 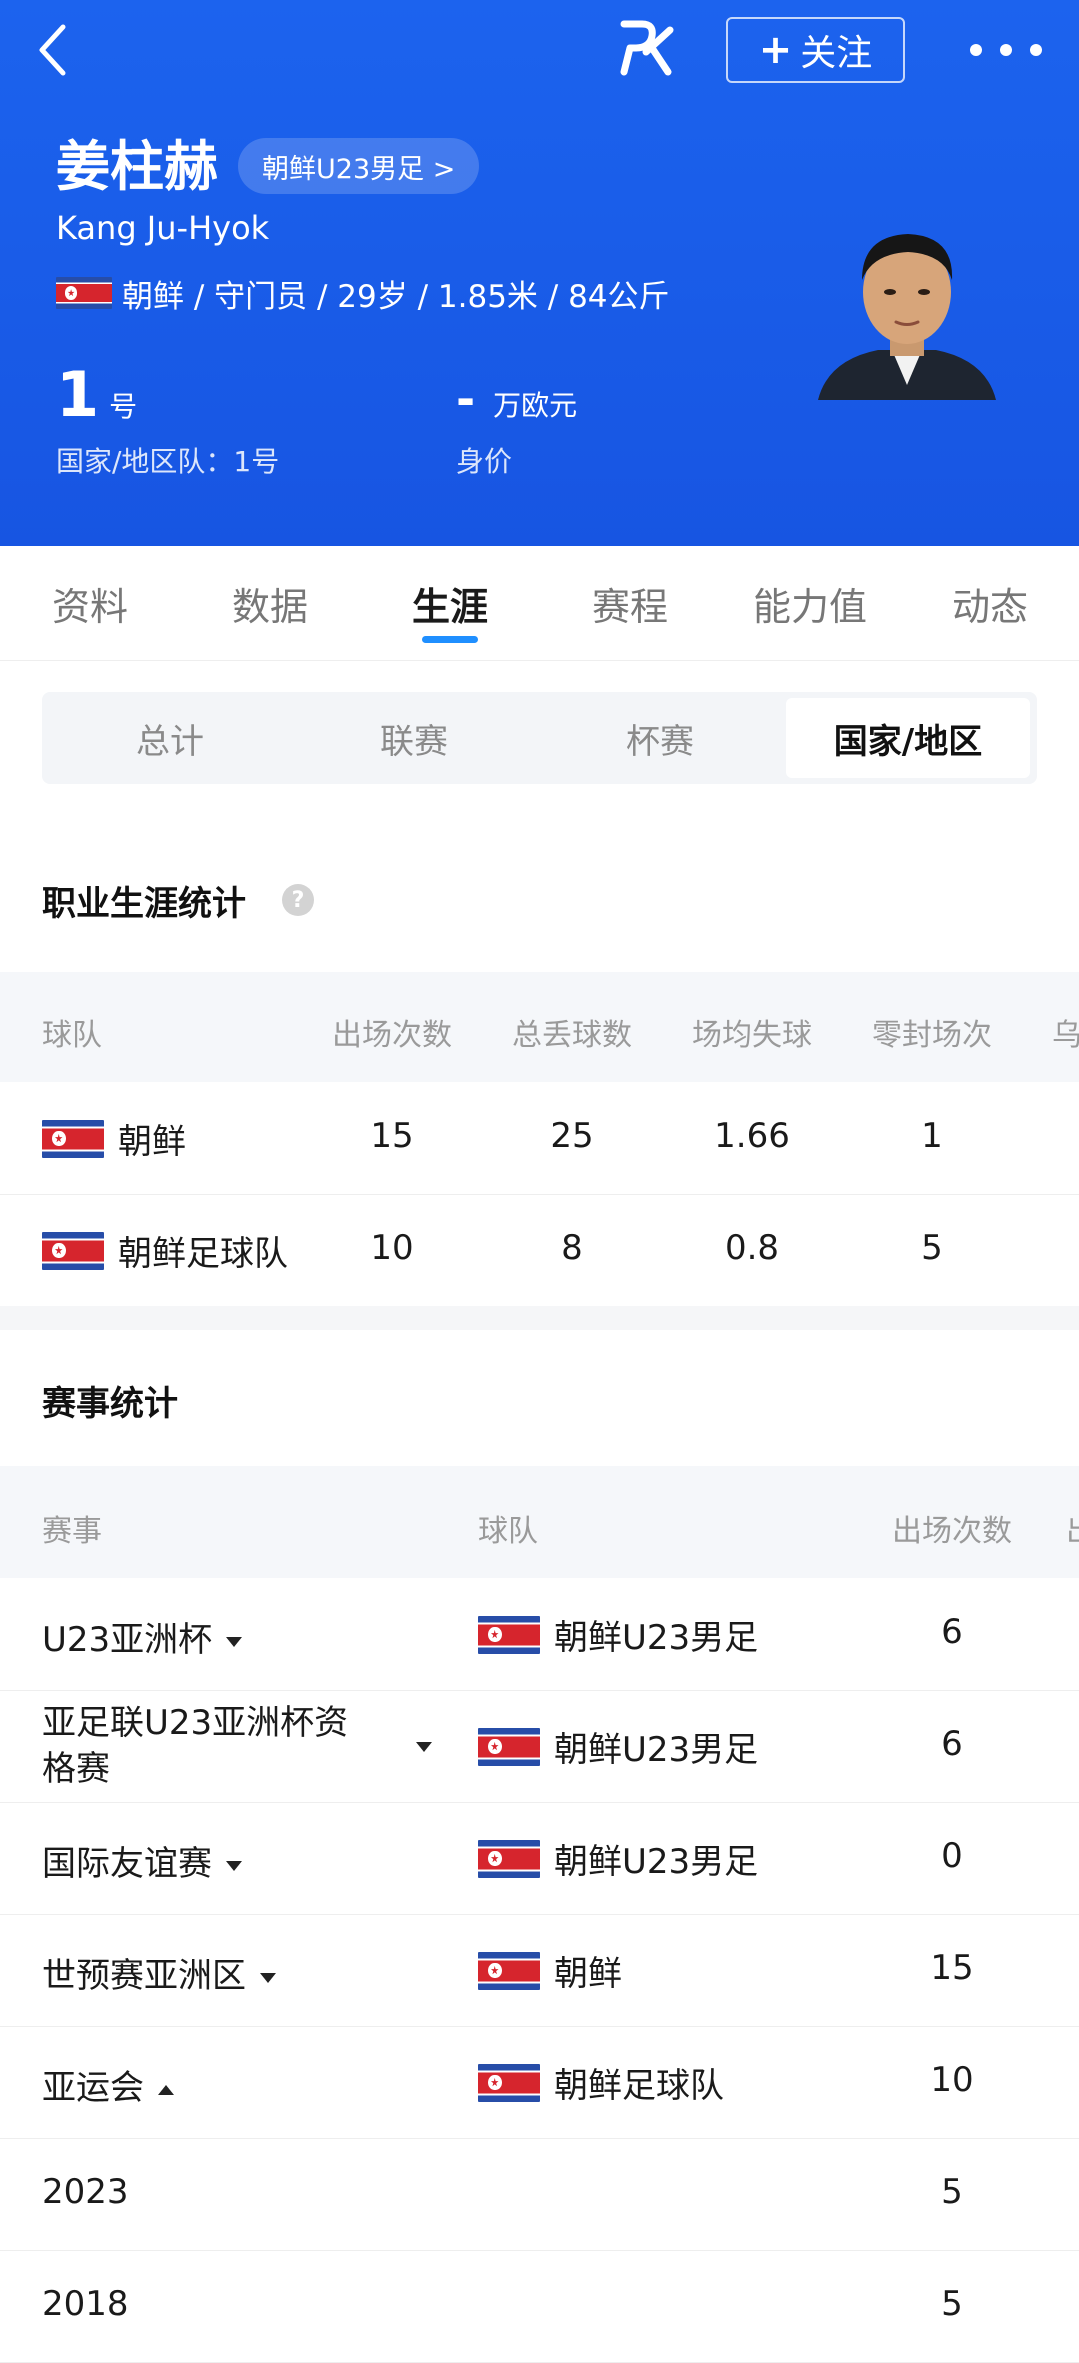 I want to click on help-icon: ?, so click(x=298, y=900).